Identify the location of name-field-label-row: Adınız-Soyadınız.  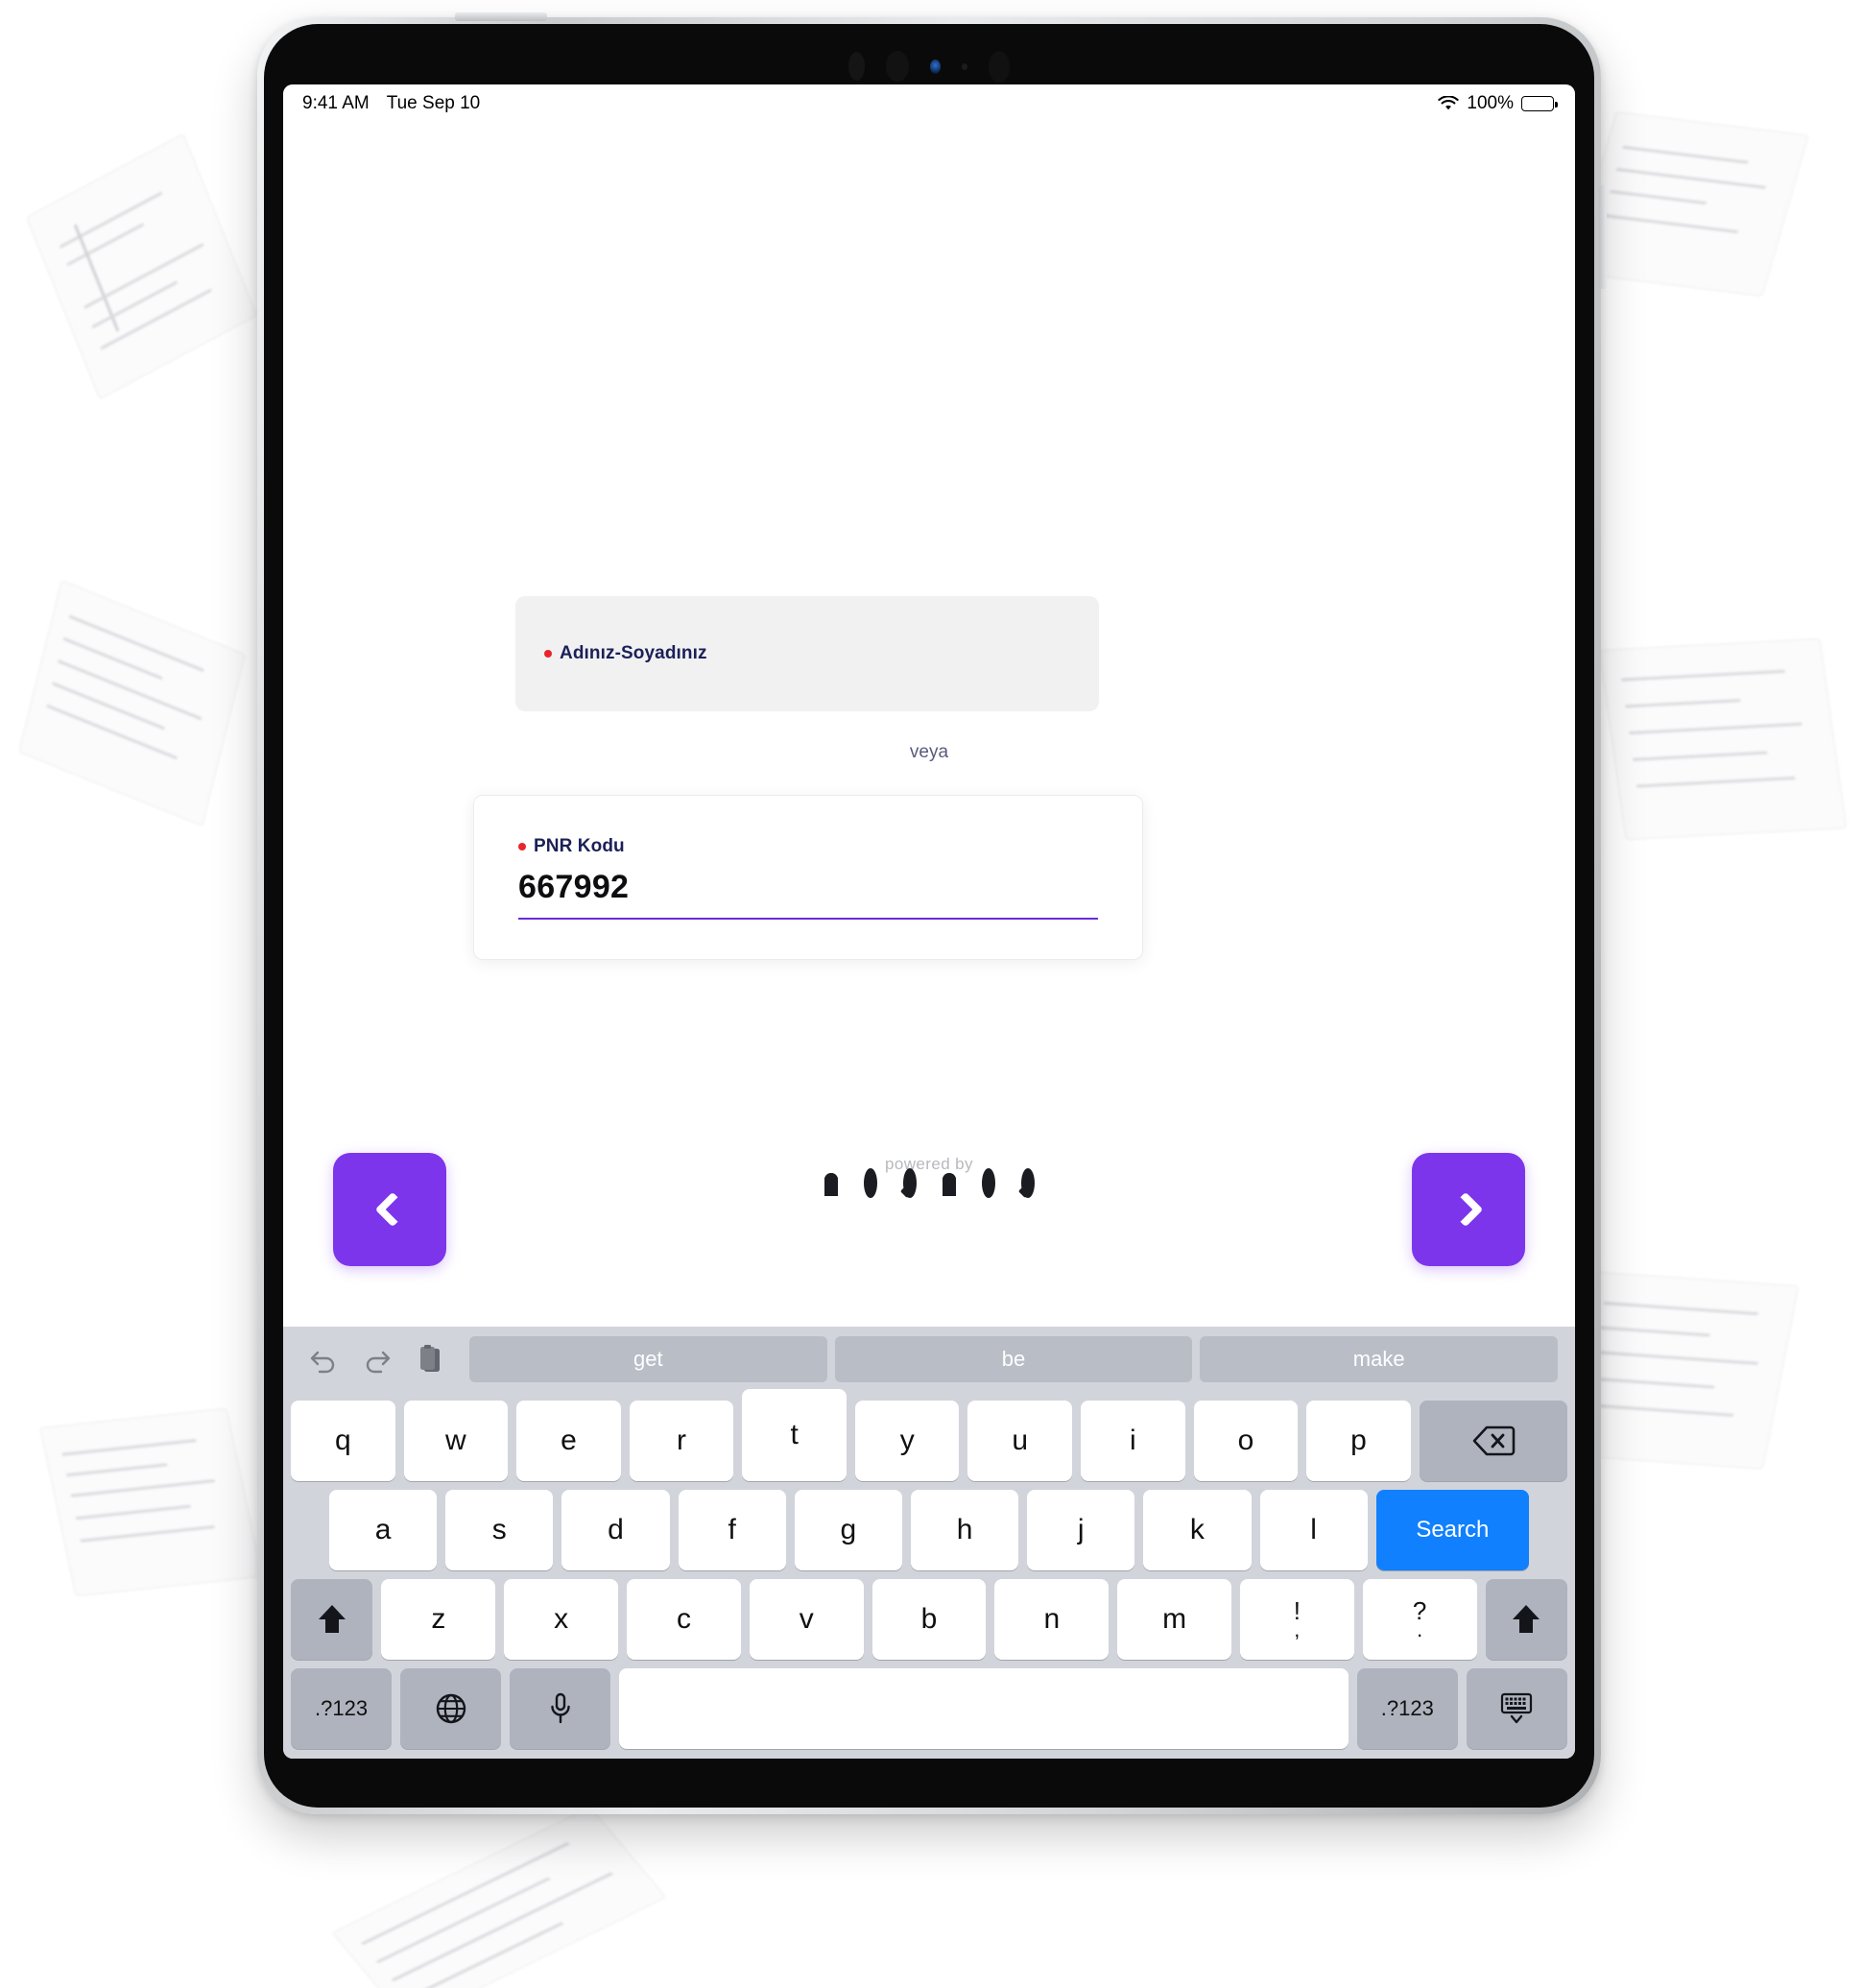
(625, 653).